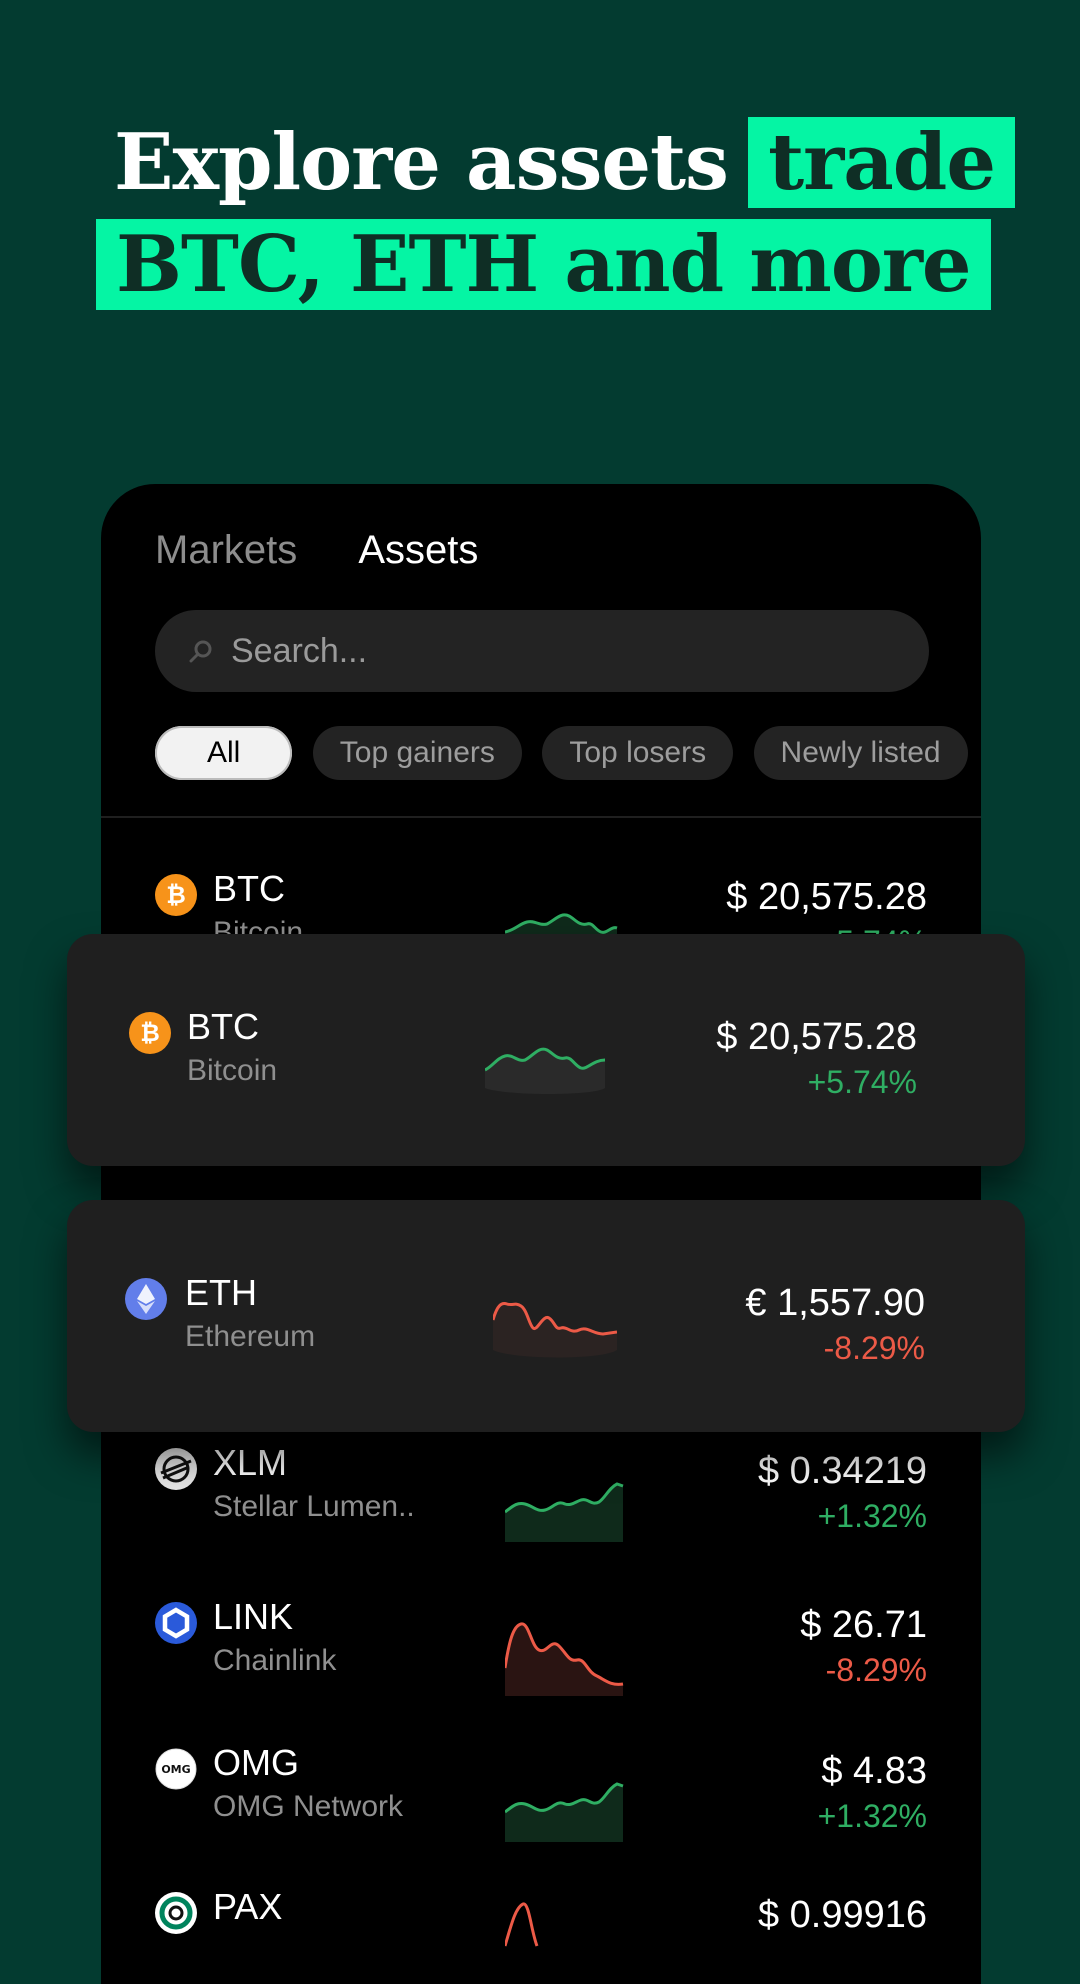  Describe the element at coordinates (232, 1070) in the screenshot. I see `asset-name: Bitcoin` at that location.